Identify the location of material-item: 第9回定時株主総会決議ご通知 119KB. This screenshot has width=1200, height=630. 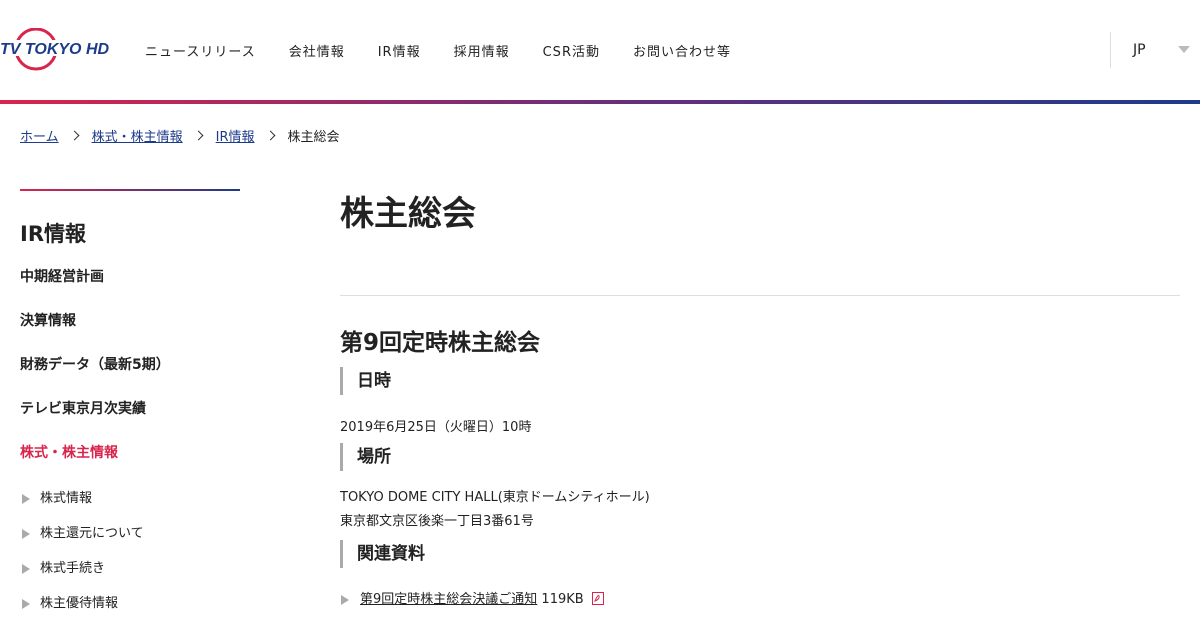
(760, 600).